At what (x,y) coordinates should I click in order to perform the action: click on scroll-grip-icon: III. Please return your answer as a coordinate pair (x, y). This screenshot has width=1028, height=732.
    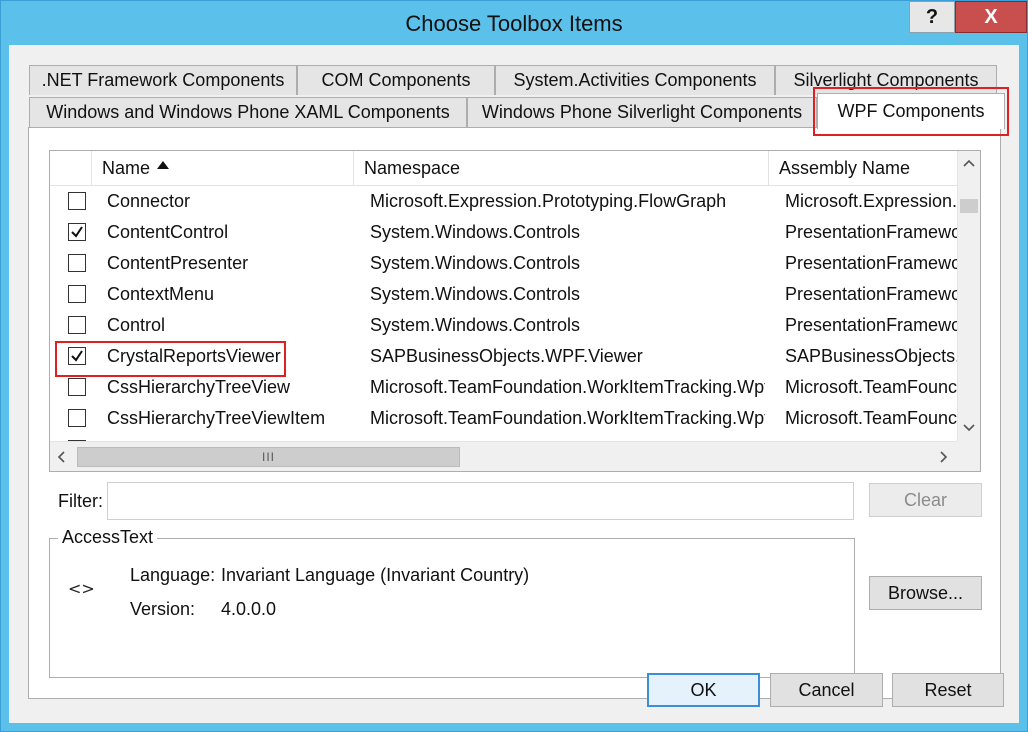
    Looking at the image, I should click on (268, 457).